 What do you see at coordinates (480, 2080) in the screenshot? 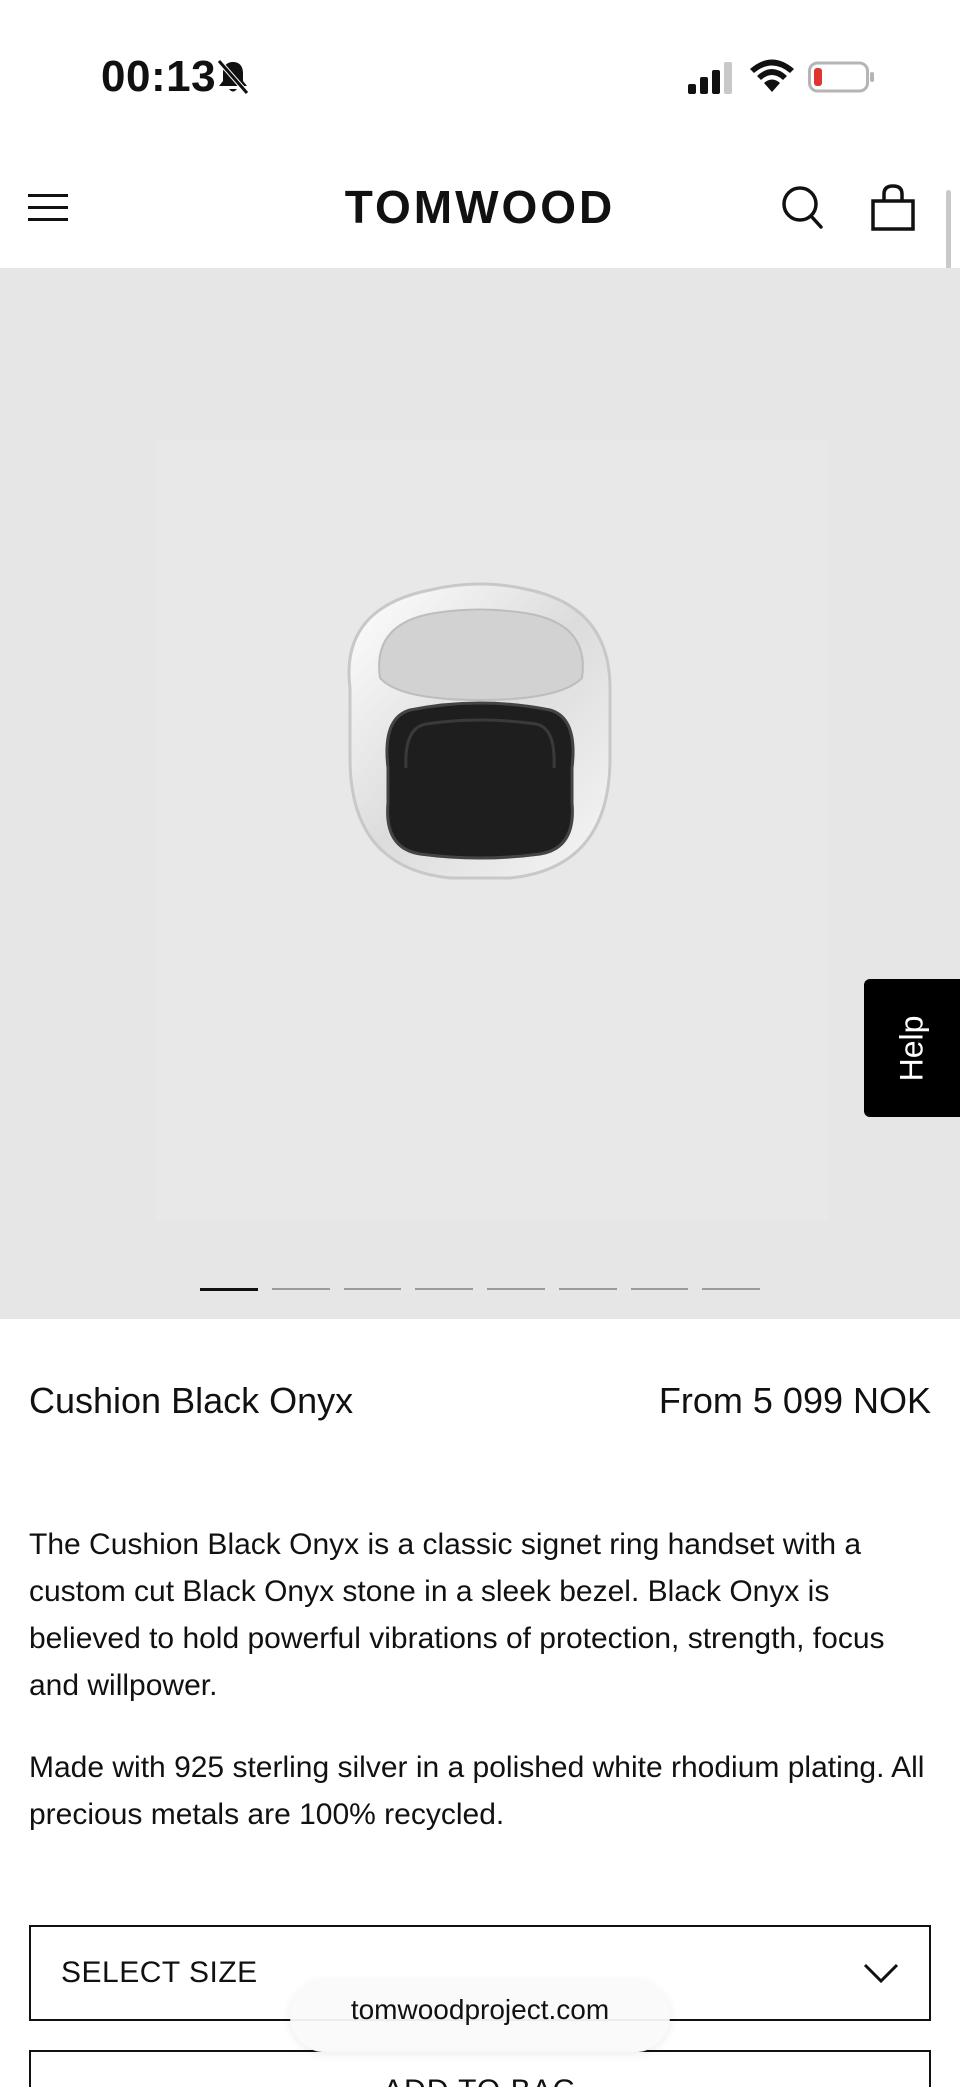
I see `add-to-bag-label: ADD TO BAG` at bounding box center [480, 2080].